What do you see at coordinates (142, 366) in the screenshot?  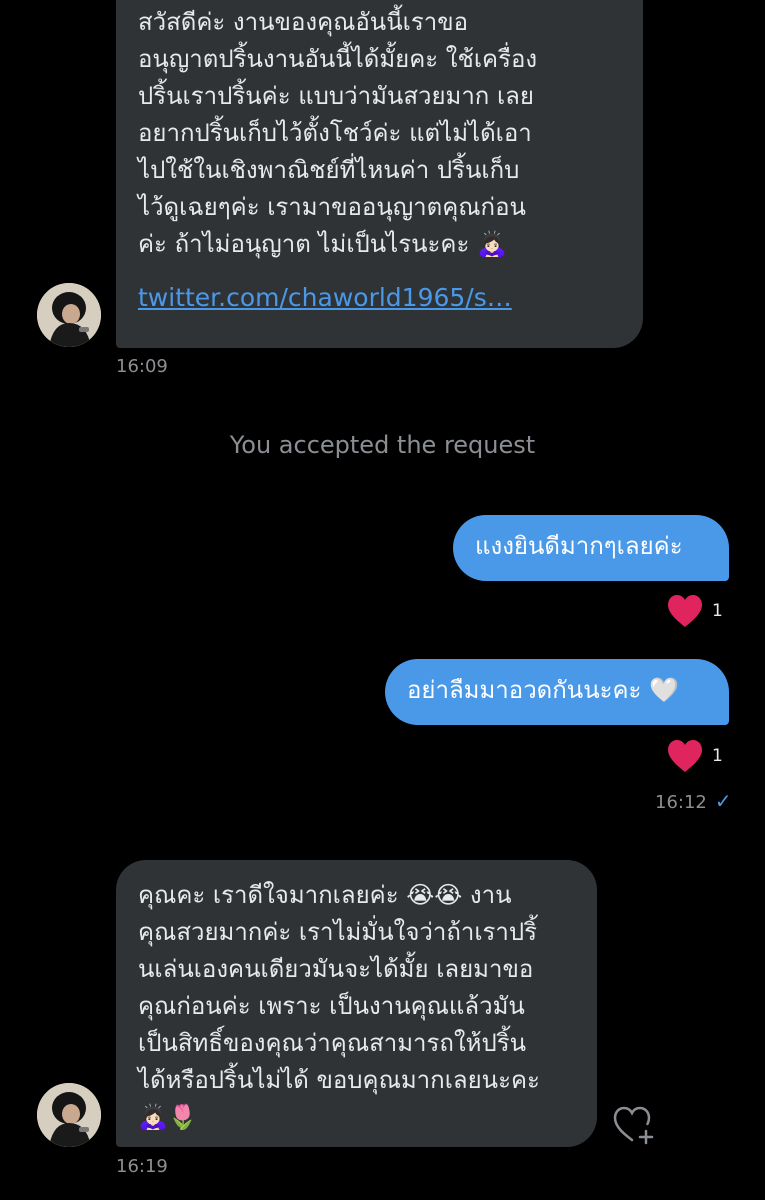 I see `message-timestamp: 16:09` at bounding box center [142, 366].